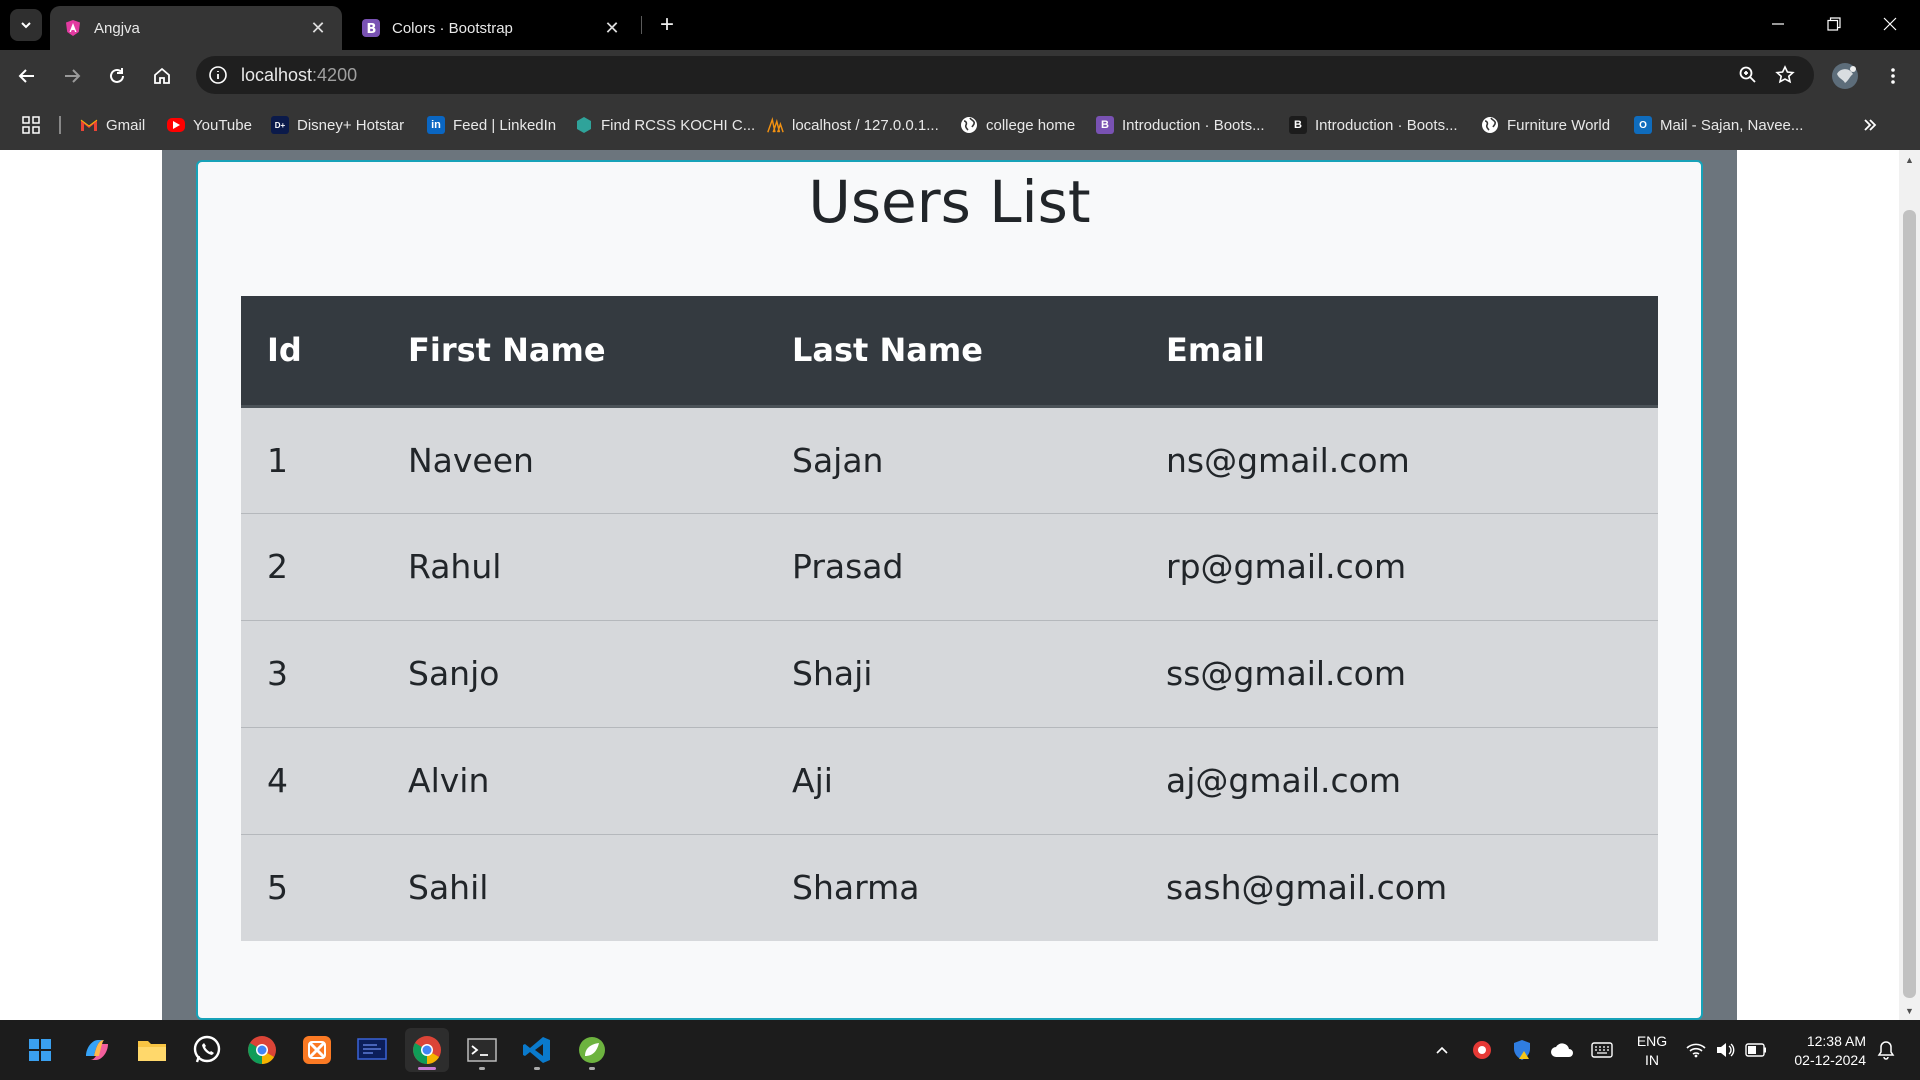 The image size is (1920, 1080). Describe the element at coordinates (949, 566) in the screenshot. I see `table-row: 2 Rahul Prasad rp@gmail.com` at that location.